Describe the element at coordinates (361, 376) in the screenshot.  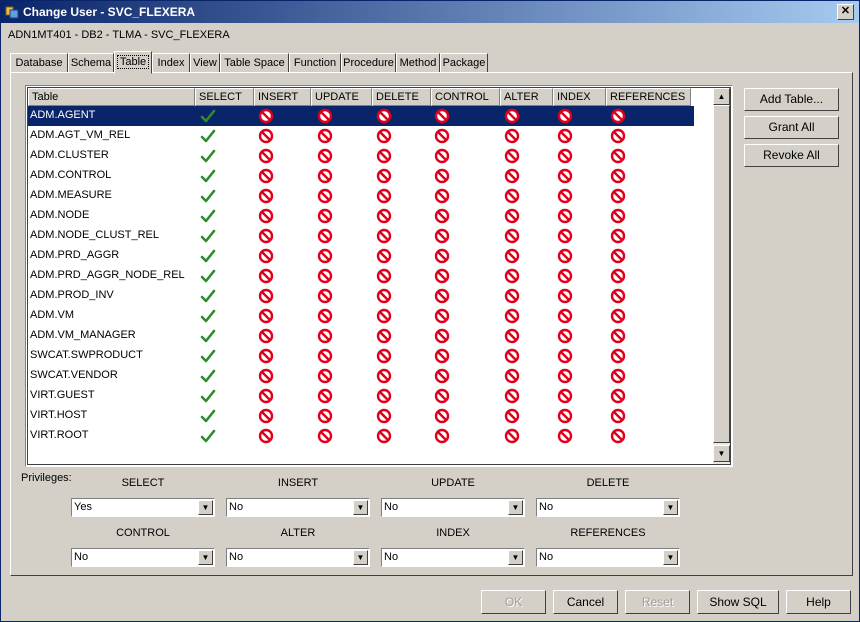
I see `table-row: SWCAT.VENDOR` at that location.